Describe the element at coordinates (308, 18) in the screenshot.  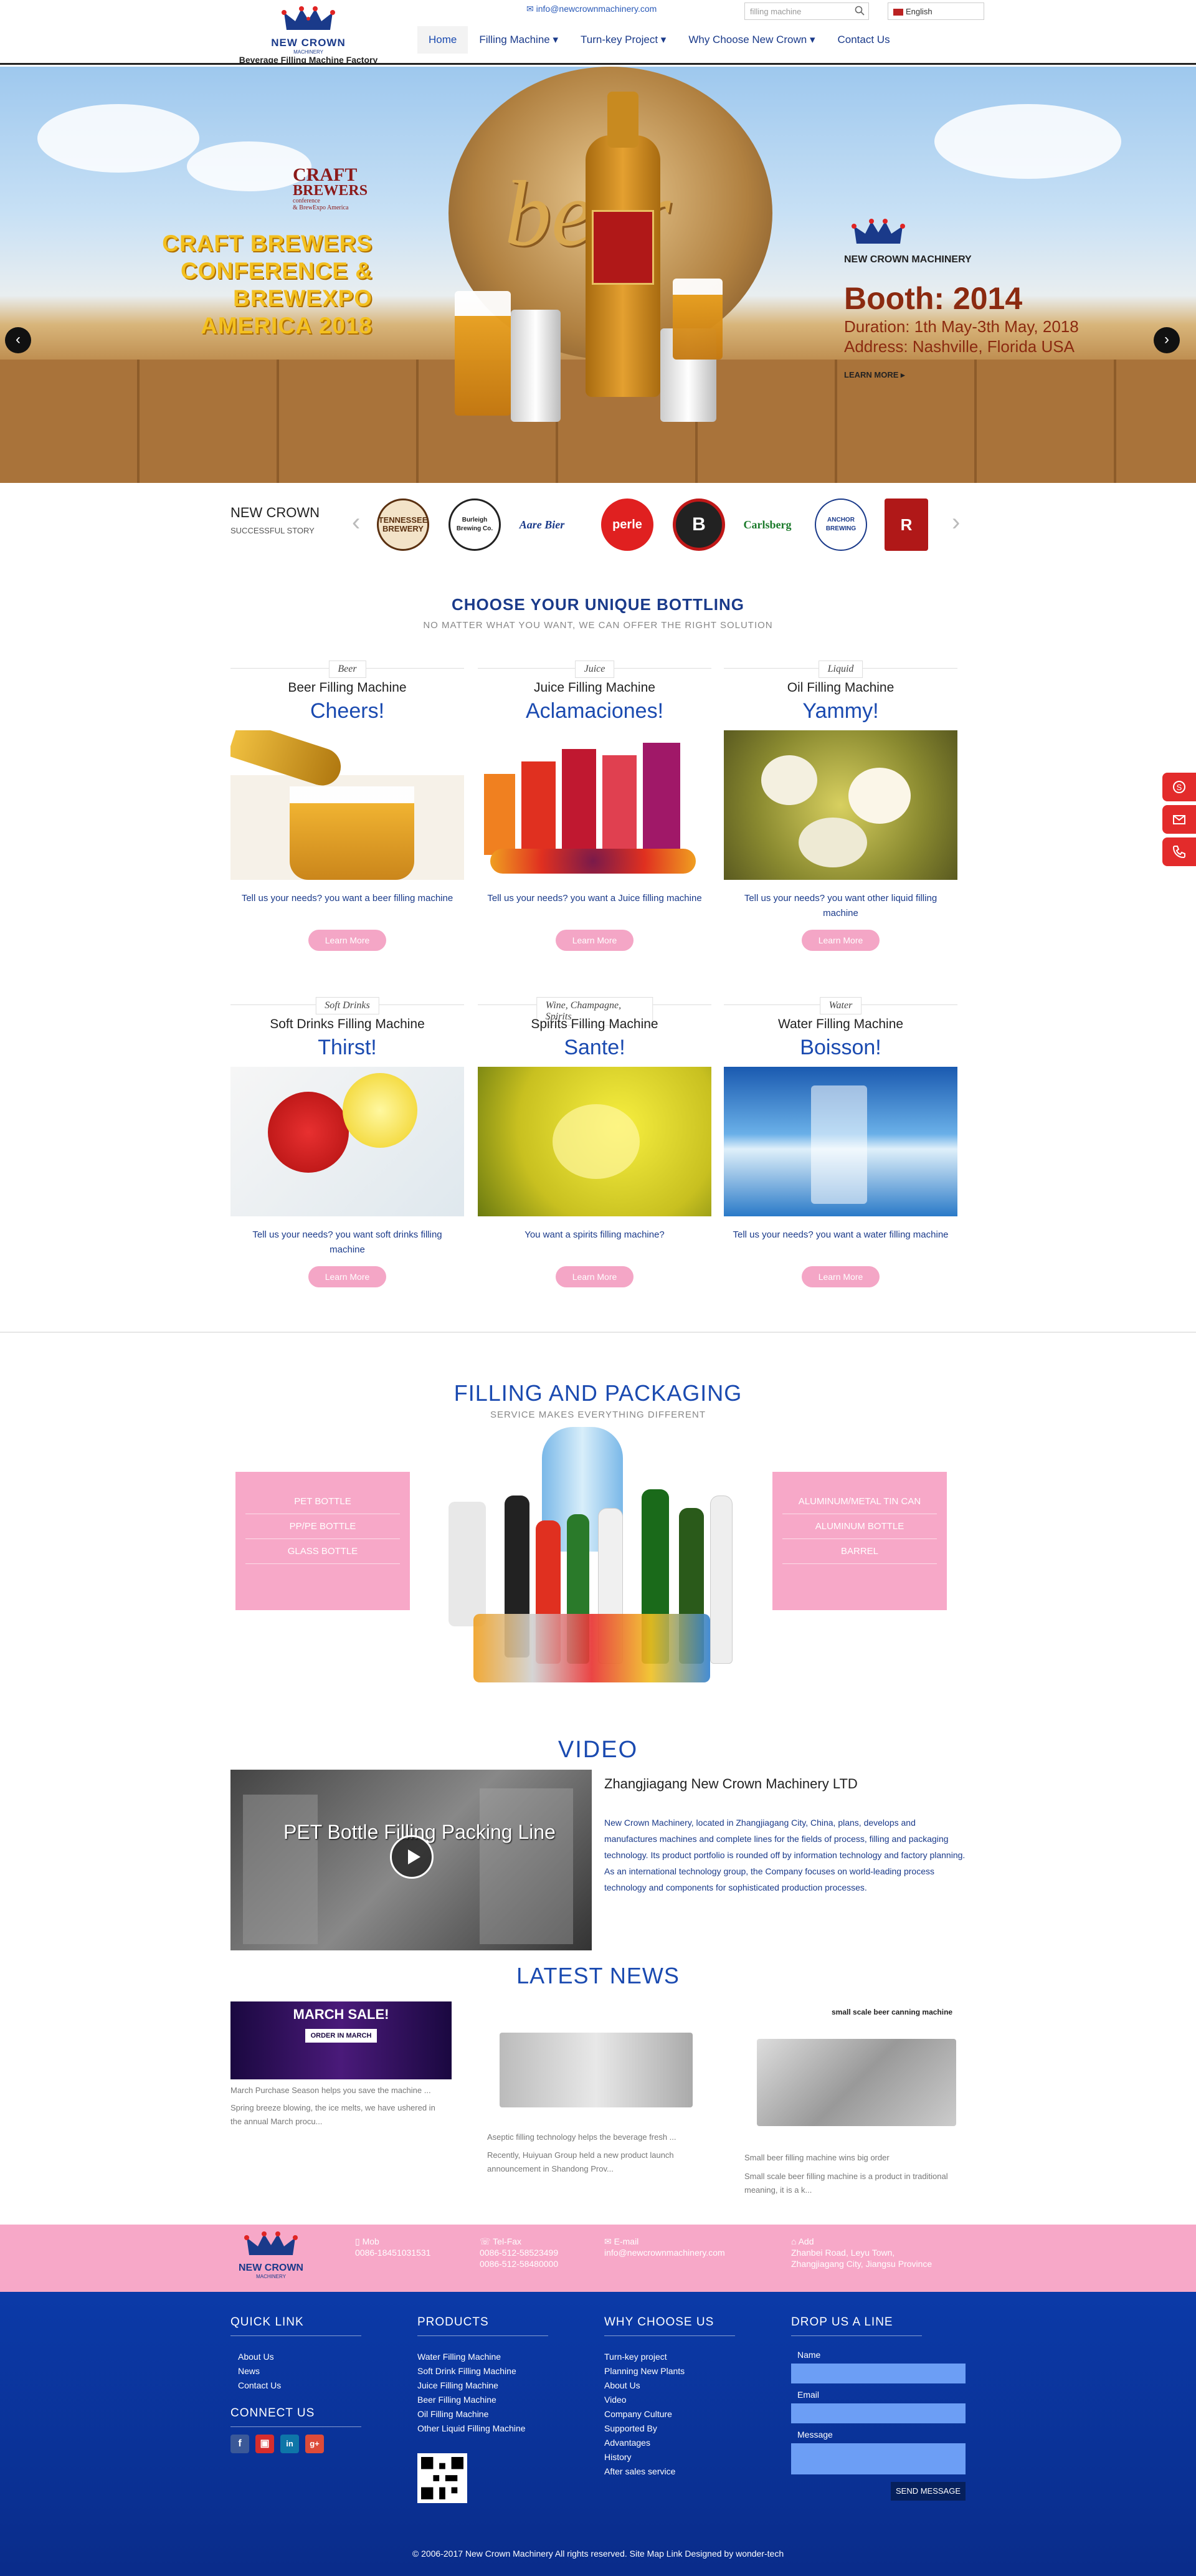
I see `crown-logo-icon` at that location.